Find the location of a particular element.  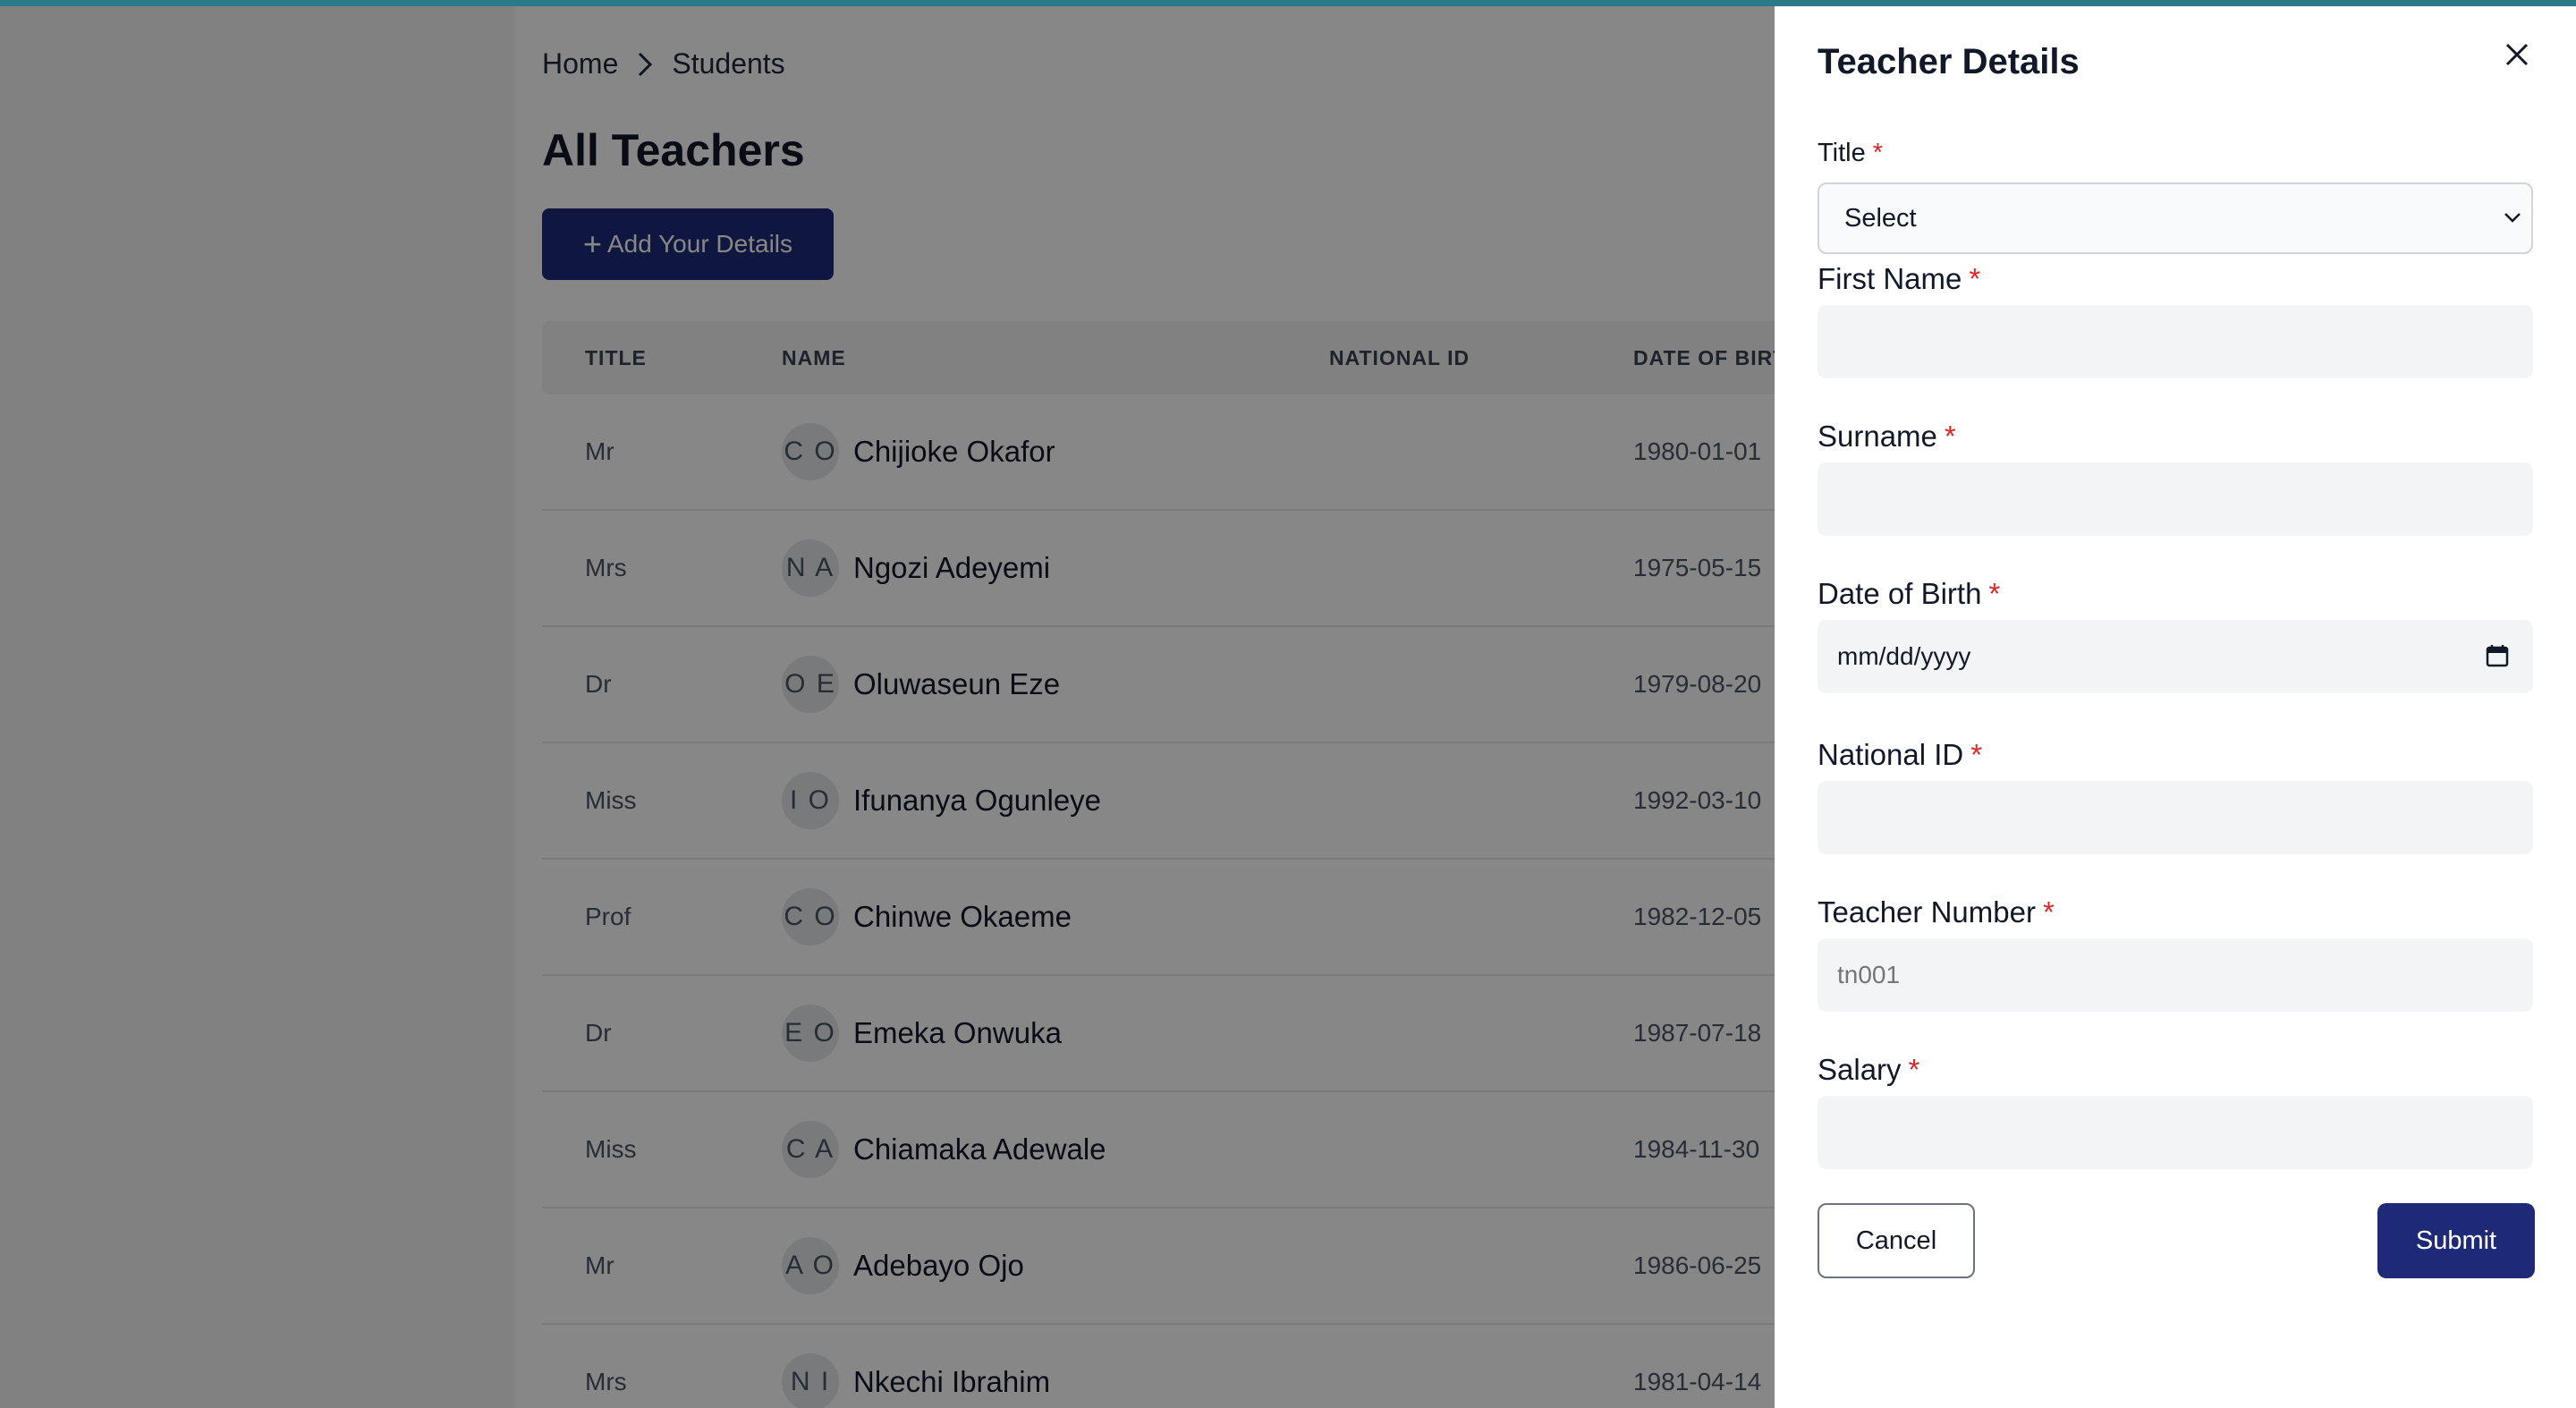

salary-label: Salary * is located at coordinates (1869, 1069).